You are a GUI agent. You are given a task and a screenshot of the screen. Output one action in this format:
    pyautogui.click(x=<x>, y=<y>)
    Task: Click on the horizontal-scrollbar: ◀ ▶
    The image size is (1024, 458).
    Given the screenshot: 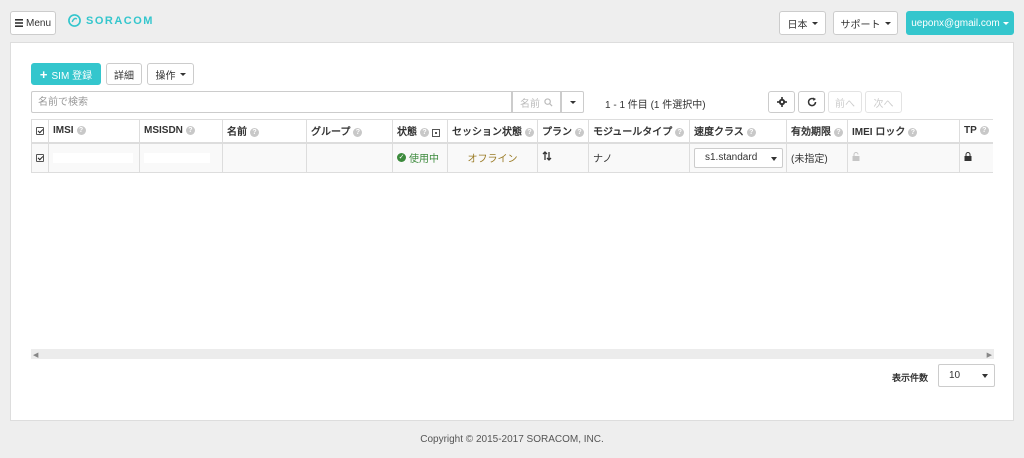 What is the action you would take?
    pyautogui.click(x=512, y=354)
    